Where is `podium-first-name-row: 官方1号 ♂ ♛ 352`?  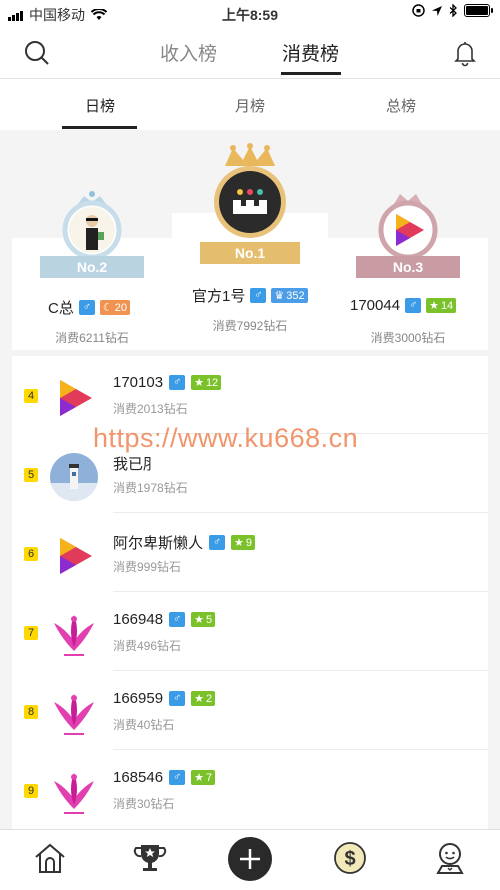
podium-first-name-row: 官方1号 ♂ ♛ 352 is located at coordinates (250, 295).